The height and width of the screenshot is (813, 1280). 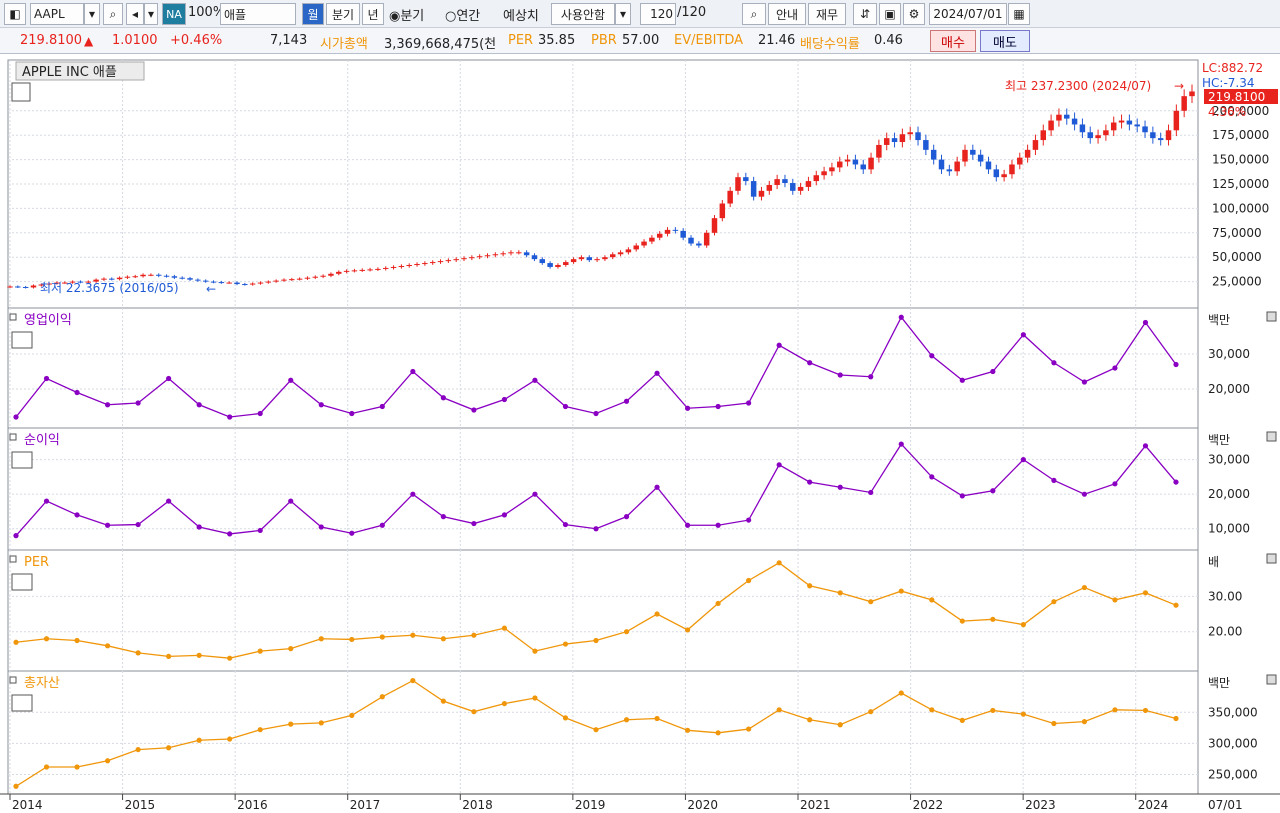 I want to click on name-field: 애플, so click(x=258, y=14).